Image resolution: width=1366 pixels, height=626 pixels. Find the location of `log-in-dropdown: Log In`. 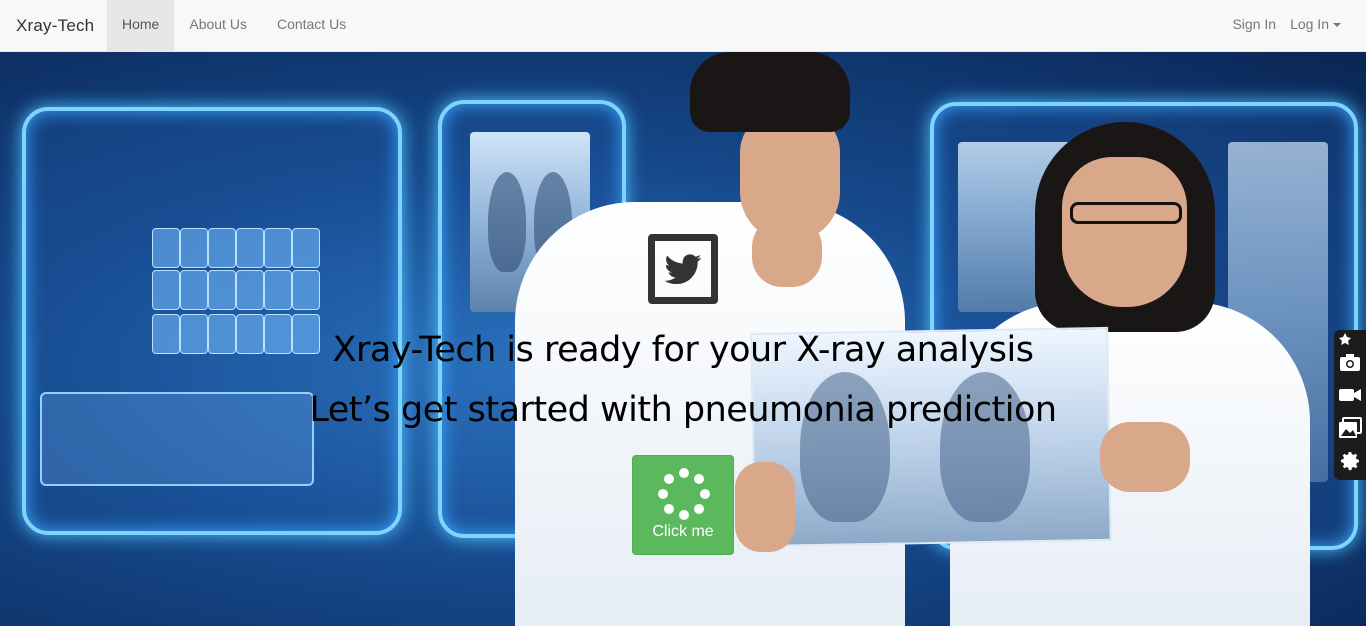

log-in-dropdown: Log In is located at coordinates (1315, 26).